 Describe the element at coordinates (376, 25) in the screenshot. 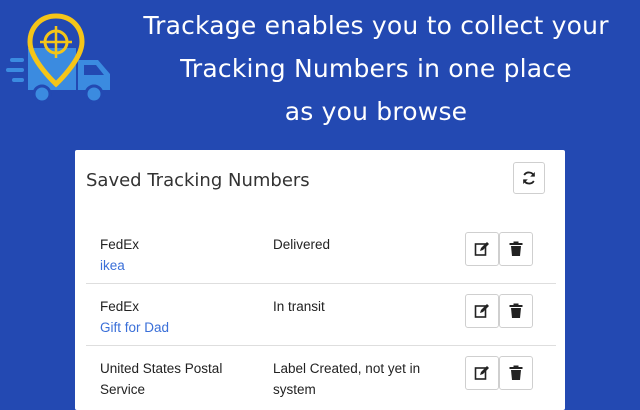

I see `headline-line-1: Trackage enables you to collect your` at that location.